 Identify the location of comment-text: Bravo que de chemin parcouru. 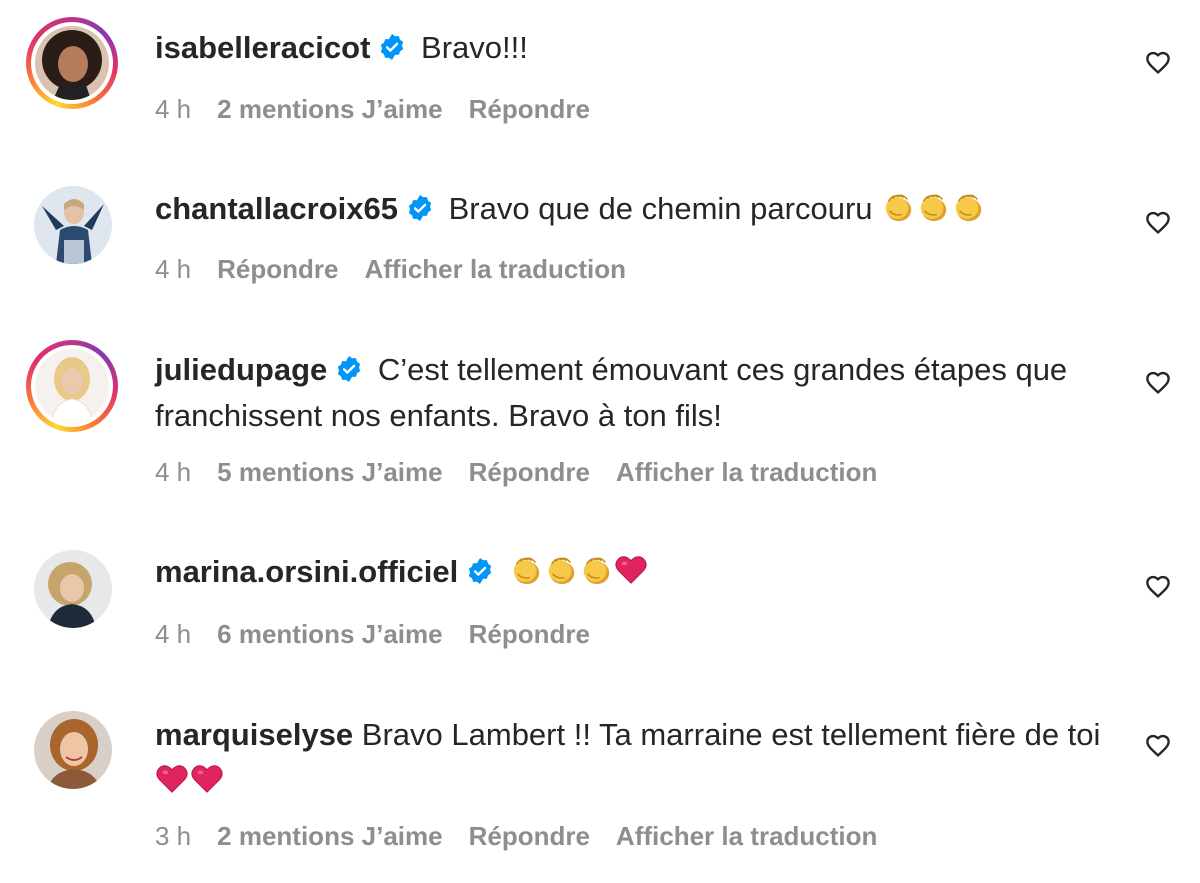
(660, 208).